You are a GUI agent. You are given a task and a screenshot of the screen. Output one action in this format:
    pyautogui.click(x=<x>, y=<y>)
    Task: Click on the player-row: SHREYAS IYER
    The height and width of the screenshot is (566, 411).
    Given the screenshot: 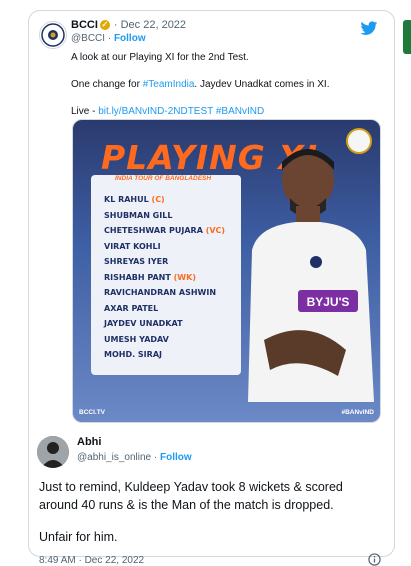 What is the action you would take?
    pyautogui.click(x=164, y=265)
    